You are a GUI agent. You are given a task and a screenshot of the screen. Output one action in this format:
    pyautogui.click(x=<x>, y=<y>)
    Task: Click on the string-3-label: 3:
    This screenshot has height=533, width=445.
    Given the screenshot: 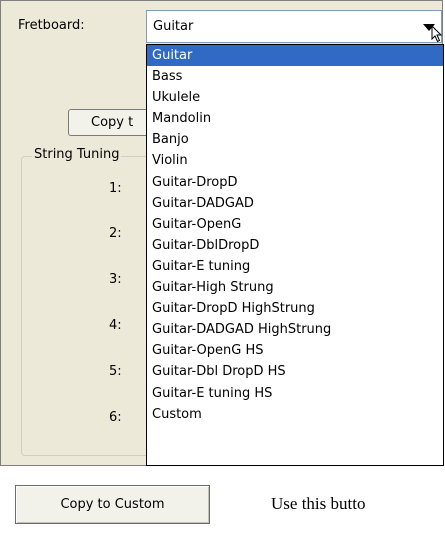 What is the action you would take?
    pyautogui.click(x=115, y=279)
    